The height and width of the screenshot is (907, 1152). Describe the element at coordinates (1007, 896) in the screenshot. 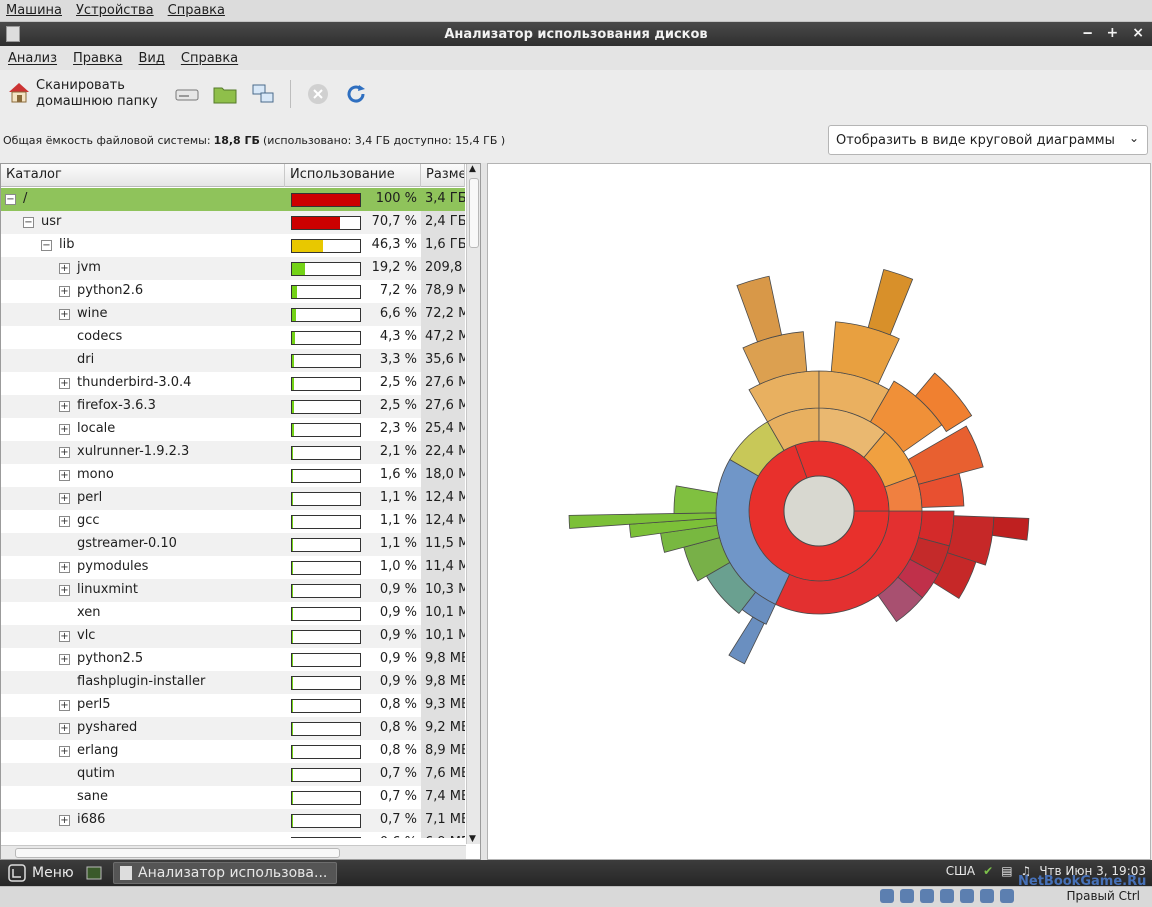

I see `mouse-integration-icon` at that location.